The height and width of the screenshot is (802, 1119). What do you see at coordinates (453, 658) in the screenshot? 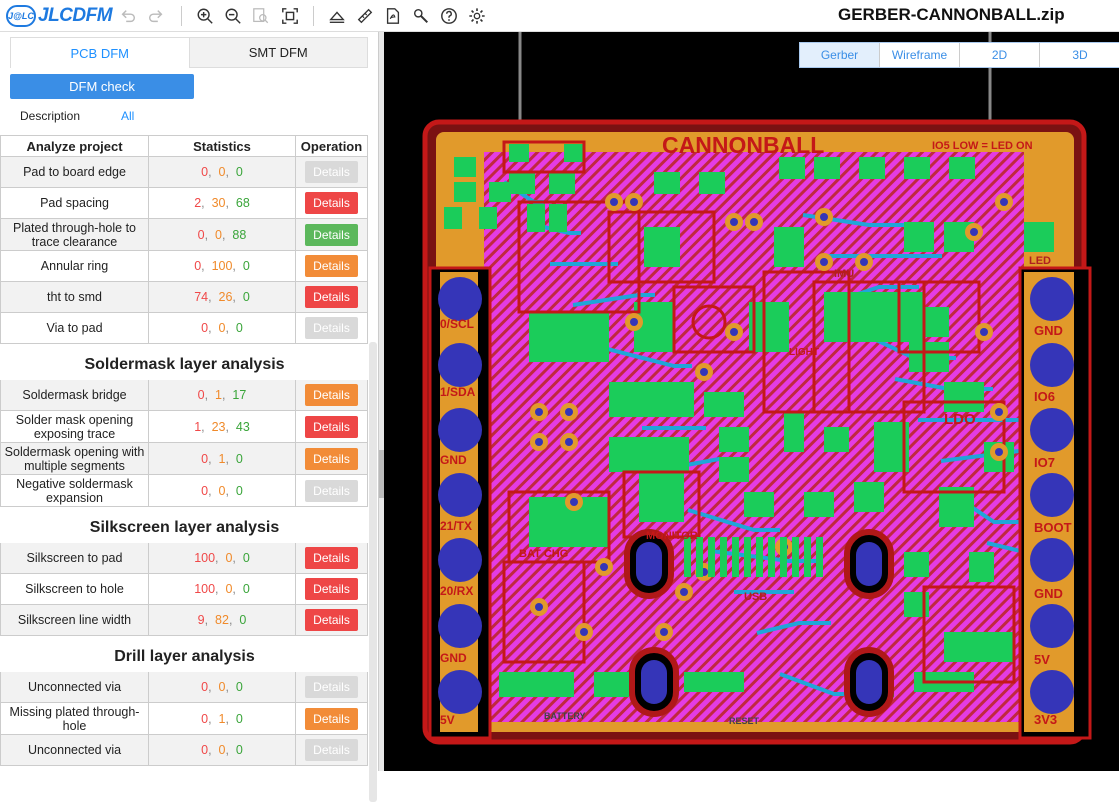
I see `pcb-label: GND` at bounding box center [453, 658].